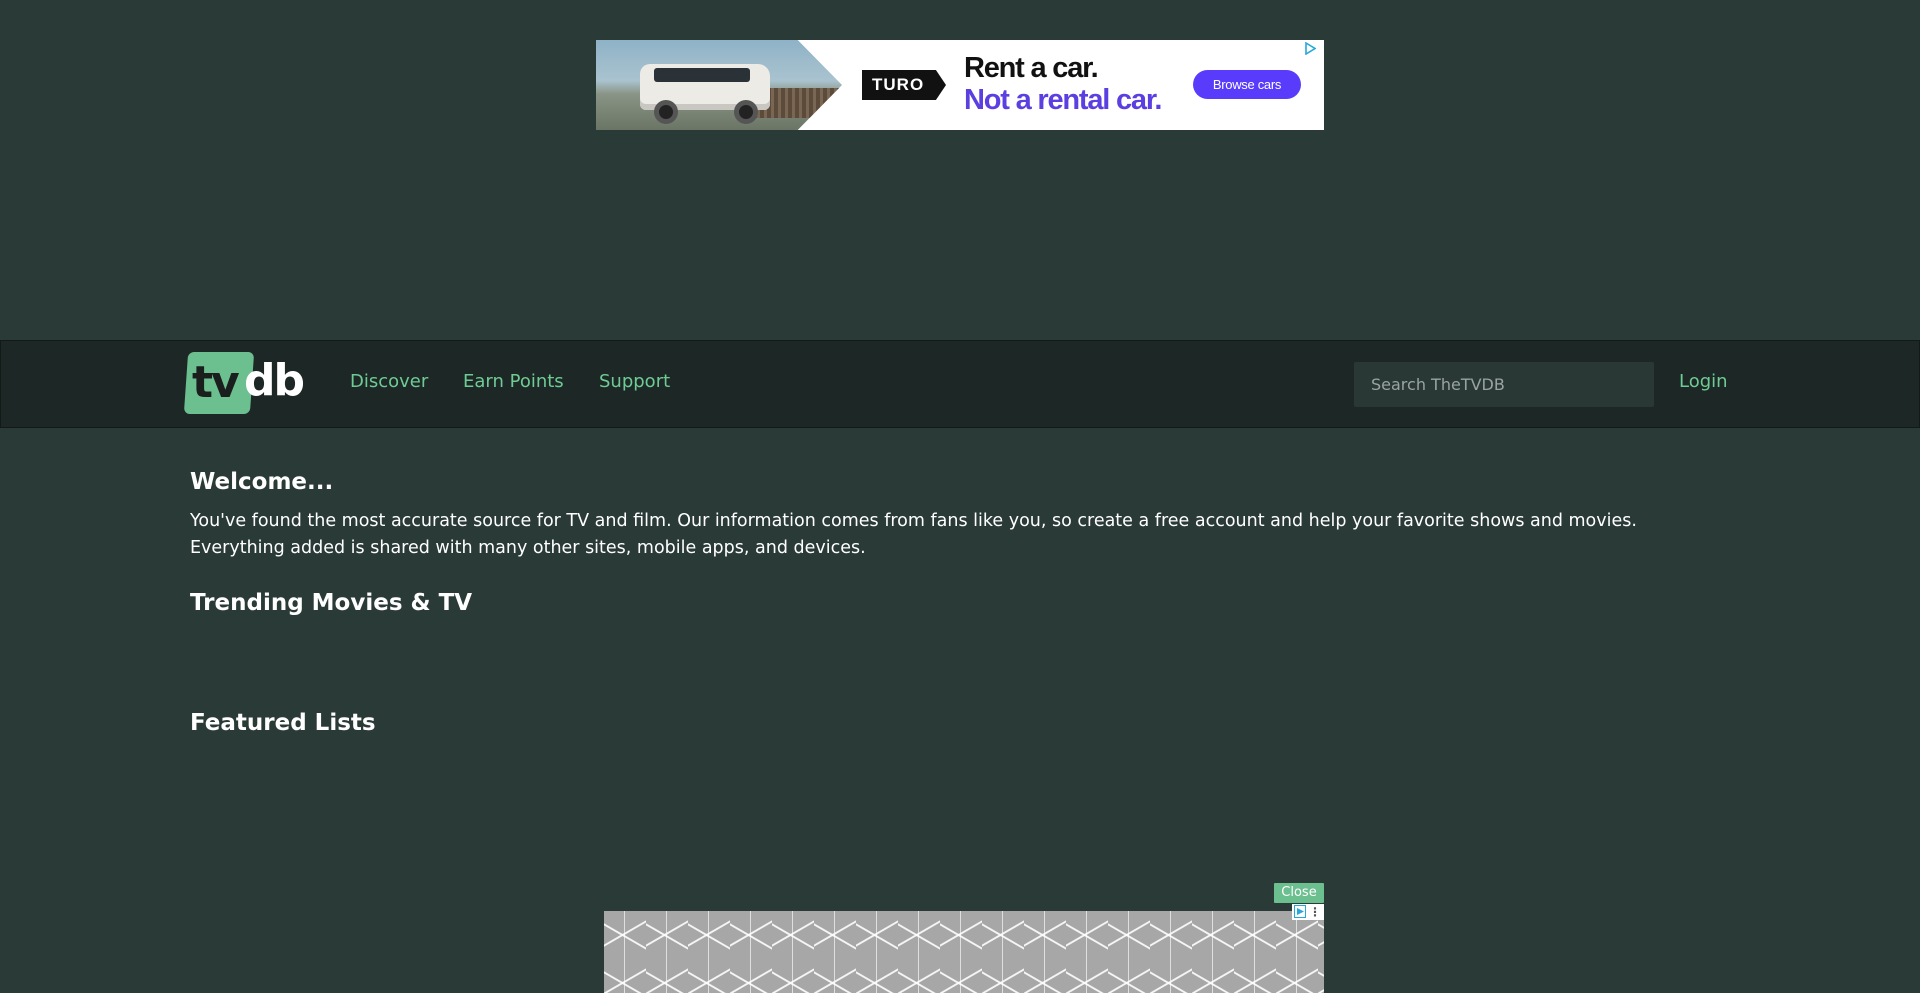  I want to click on tvdb-logo: tv db, so click(244, 383).